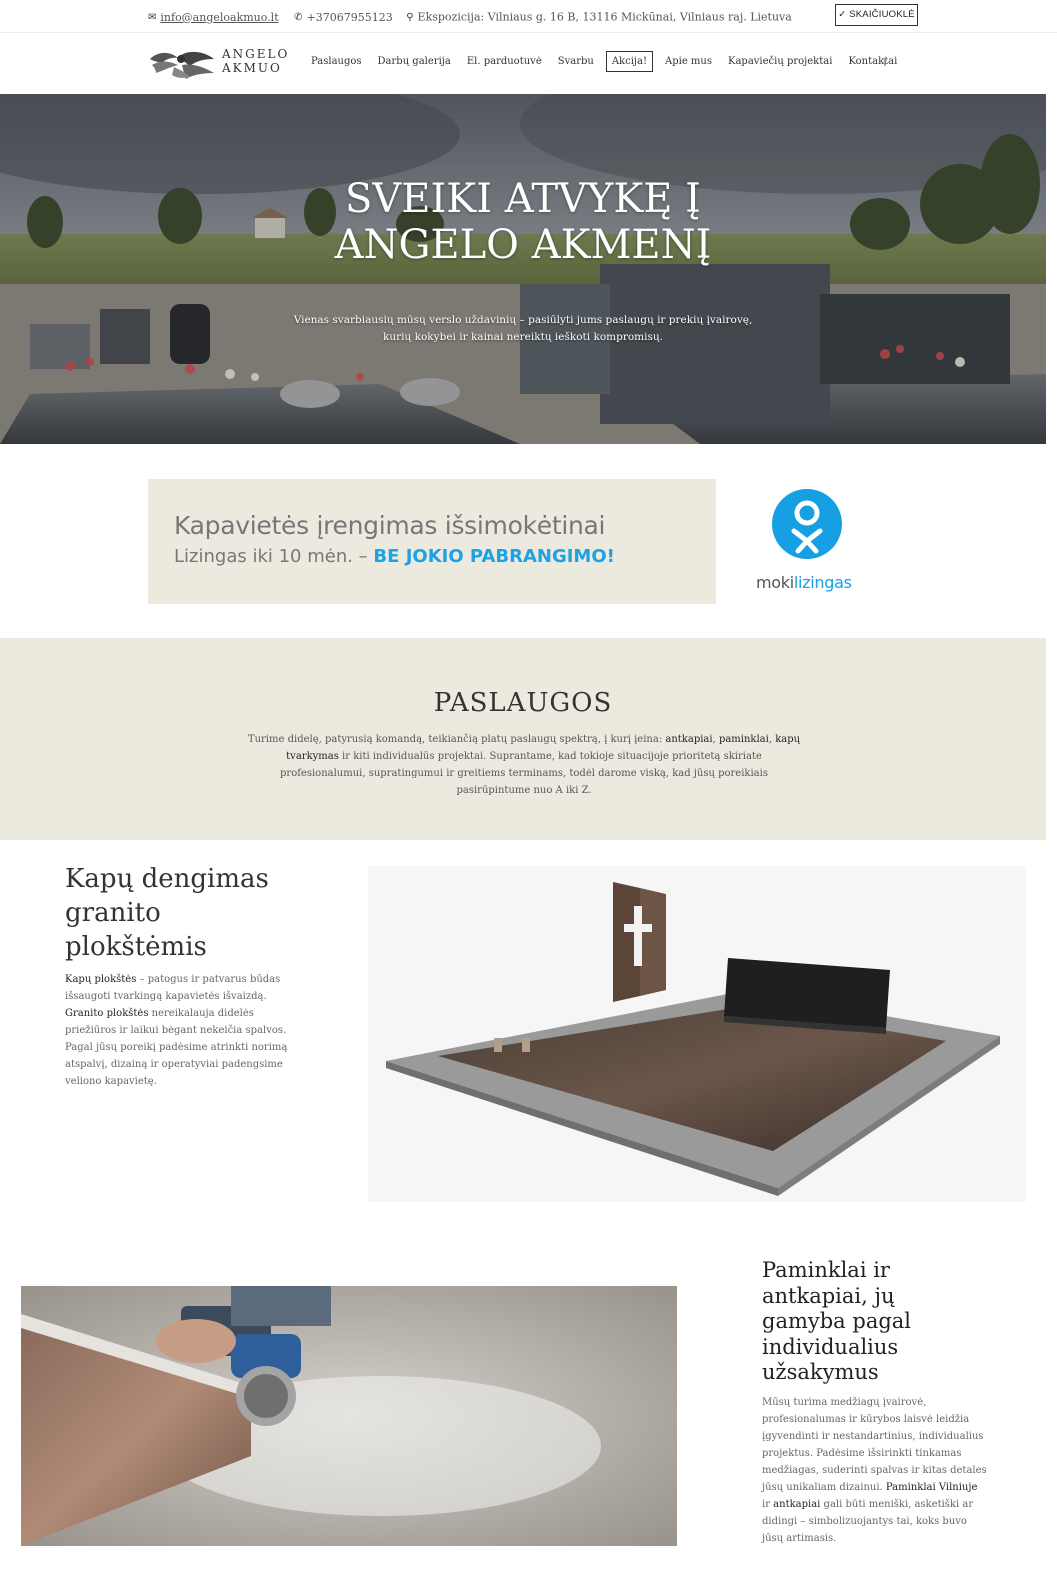 The image size is (1057, 1585). I want to click on mokilizingas-wordmark: mokilizingas, so click(804, 582).